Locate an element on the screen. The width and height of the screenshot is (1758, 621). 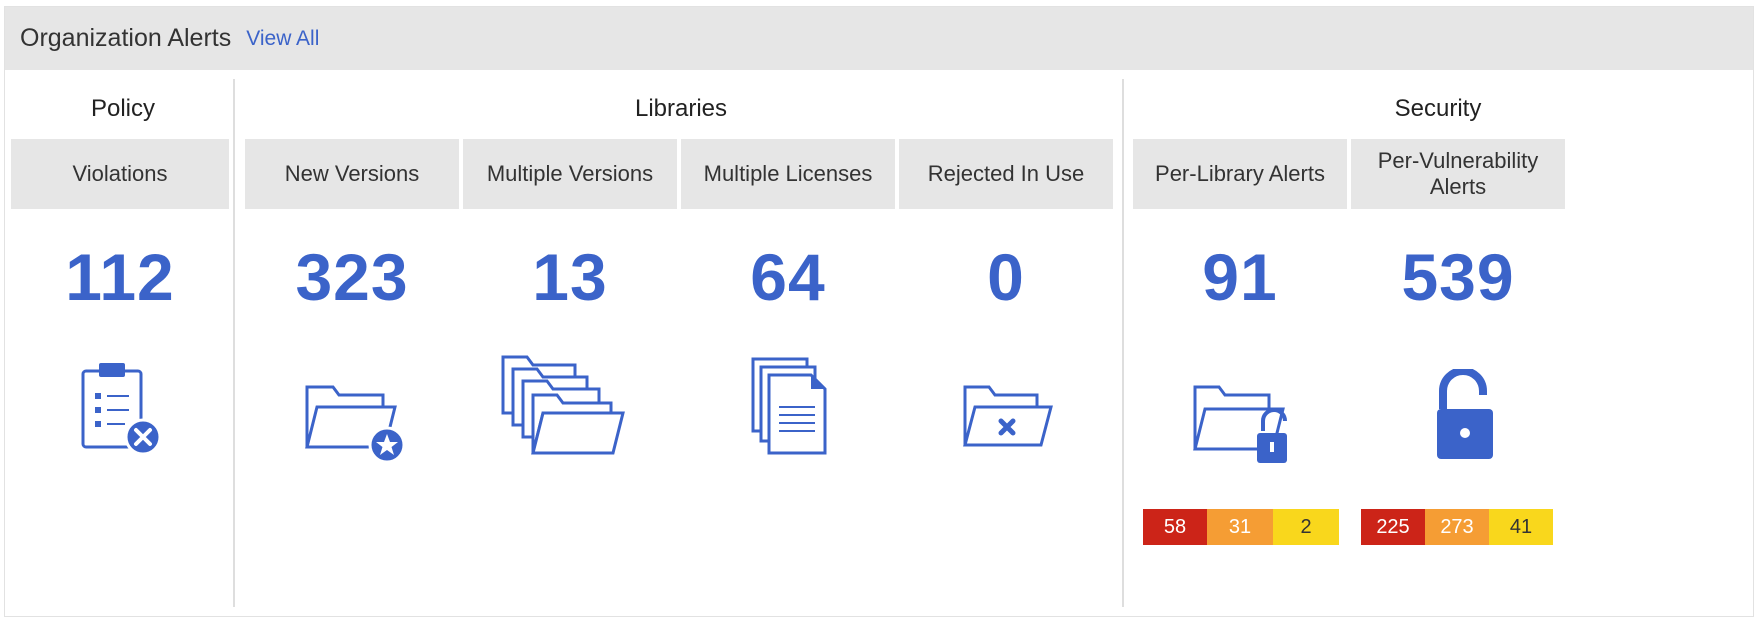
folder-star-icon is located at coordinates (355, 424).